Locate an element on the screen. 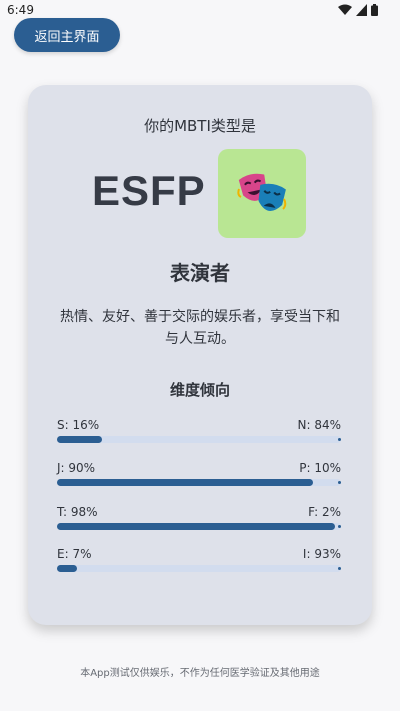 The width and height of the screenshot is (400, 711). result-subtitle: 你的MBTI类型是 is located at coordinates (200, 126).